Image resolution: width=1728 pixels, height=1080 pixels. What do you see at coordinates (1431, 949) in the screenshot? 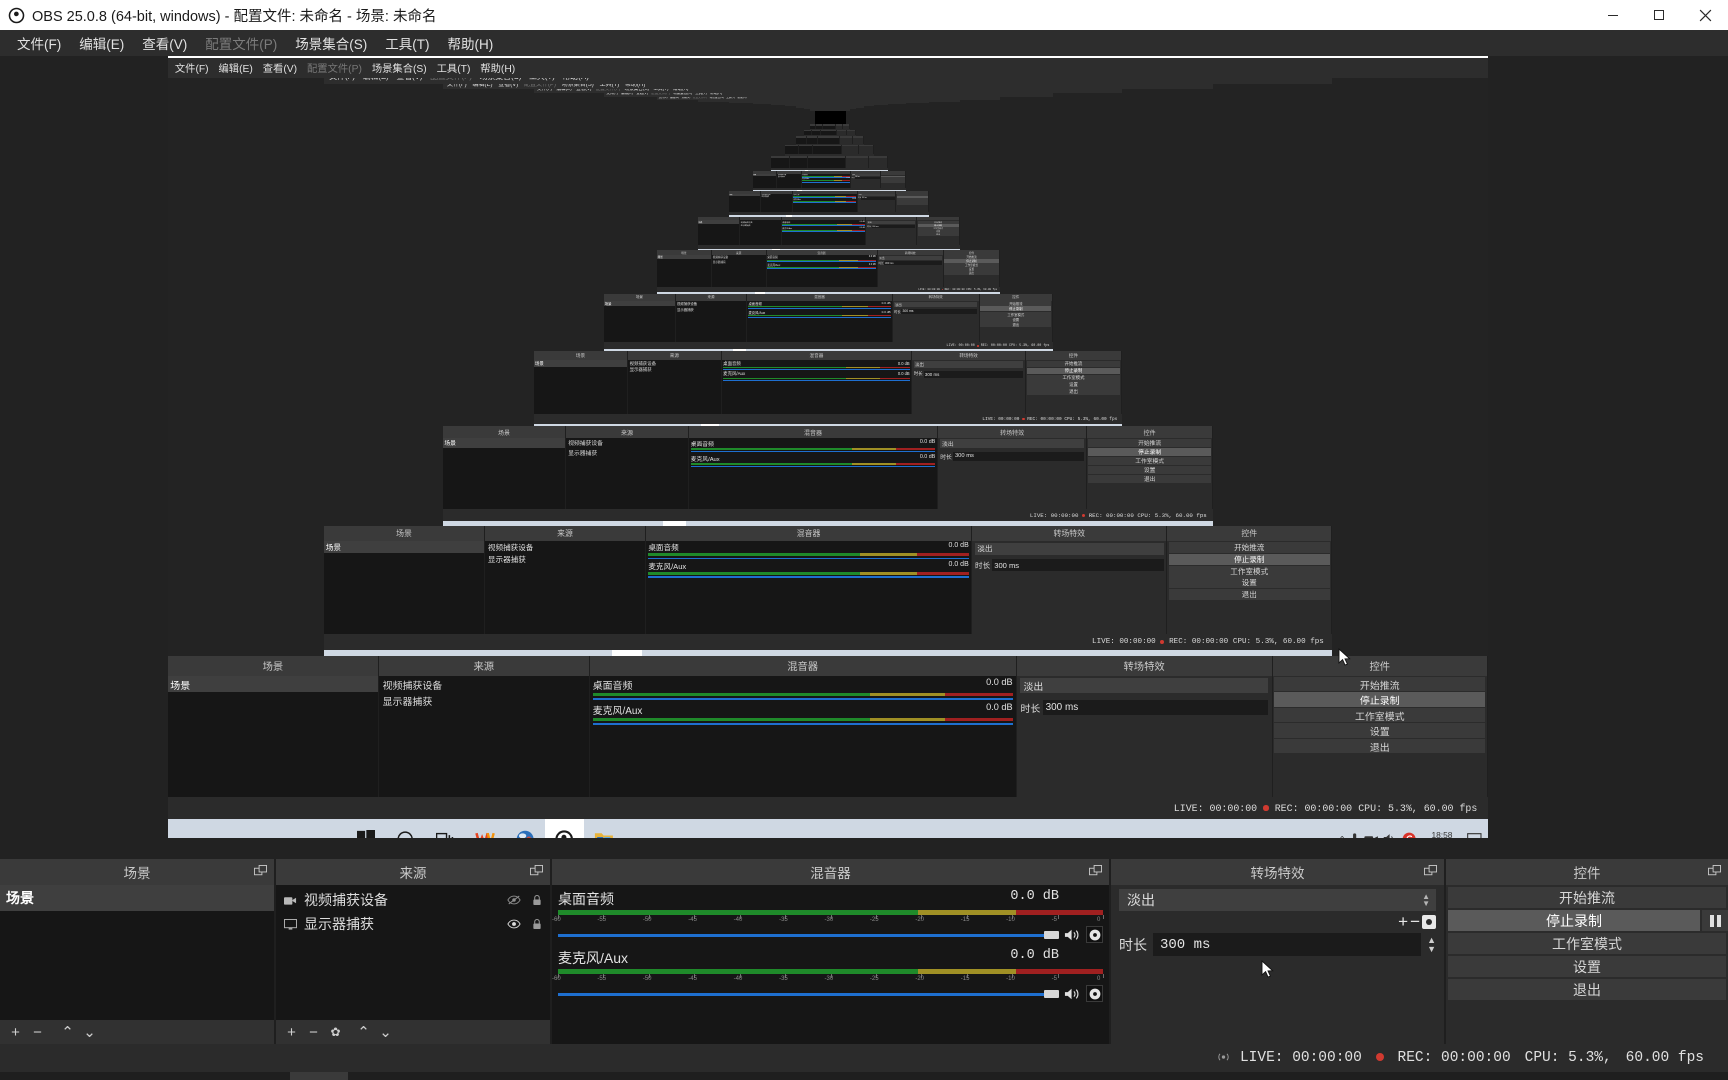
I see `chevron-down-icon: ▼` at bounding box center [1431, 949].